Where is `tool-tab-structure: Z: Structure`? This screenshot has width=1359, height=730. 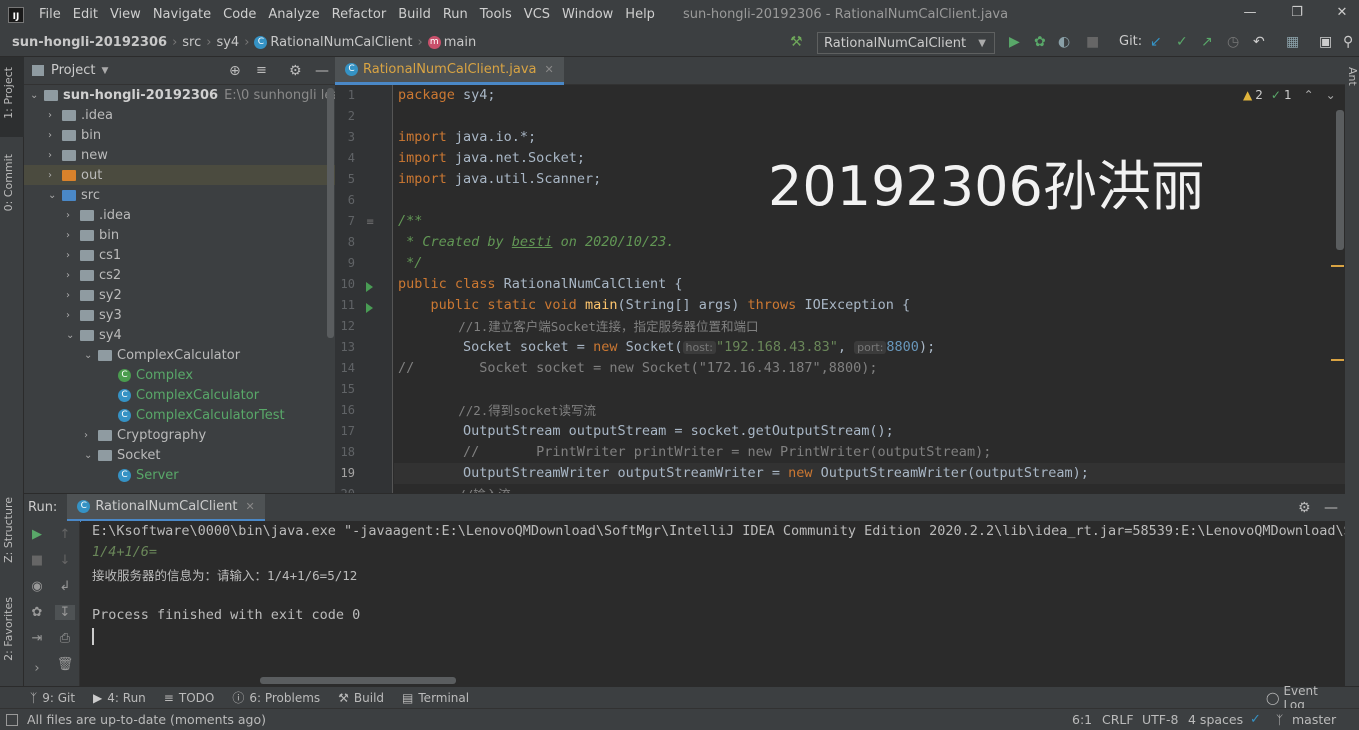 tool-tab-structure: Z: Structure is located at coordinates (8, 530).